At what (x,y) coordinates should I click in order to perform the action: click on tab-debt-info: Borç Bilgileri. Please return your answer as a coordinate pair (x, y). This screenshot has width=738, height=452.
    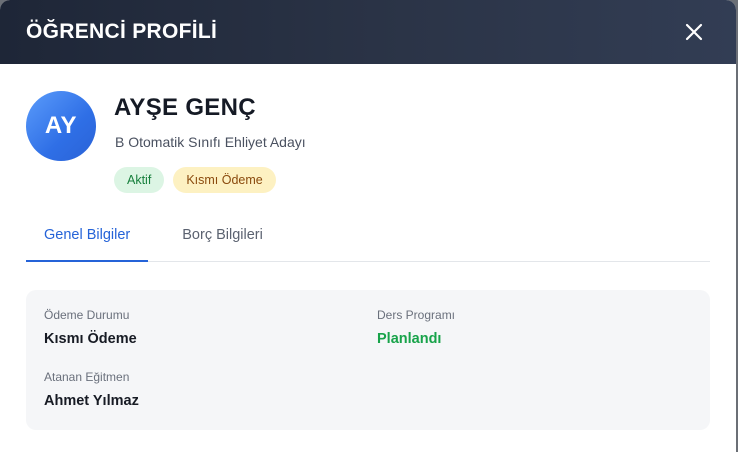
    Looking at the image, I should click on (222, 233).